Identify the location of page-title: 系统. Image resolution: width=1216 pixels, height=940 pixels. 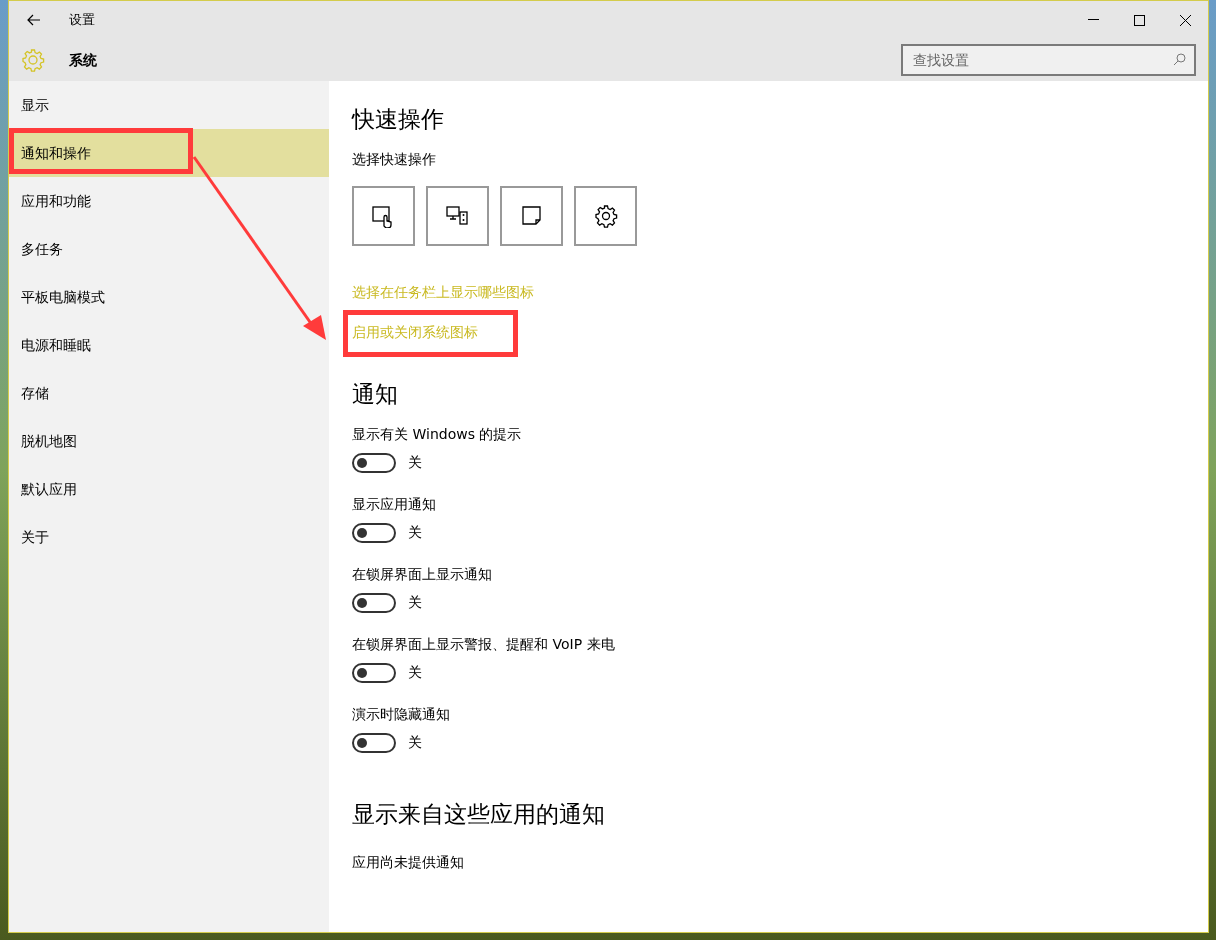
(83, 60).